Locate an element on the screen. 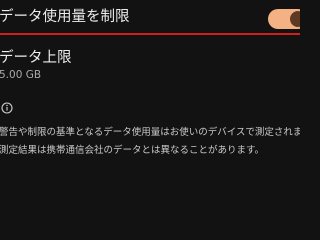  data-limit-title: データ上限 is located at coordinates (36, 58).